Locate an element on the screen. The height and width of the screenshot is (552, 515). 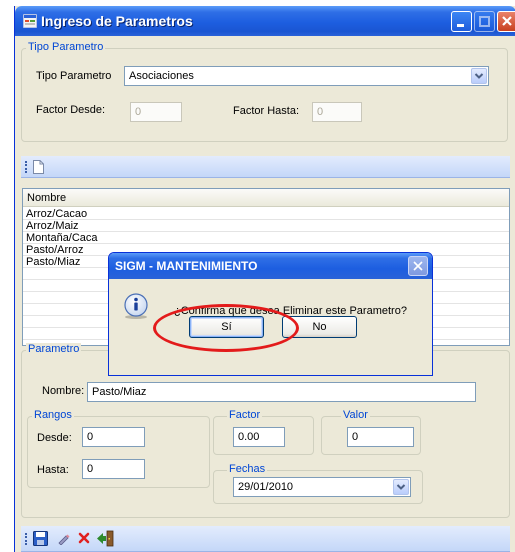
list-header: Nombre is located at coordinates (266, 198).